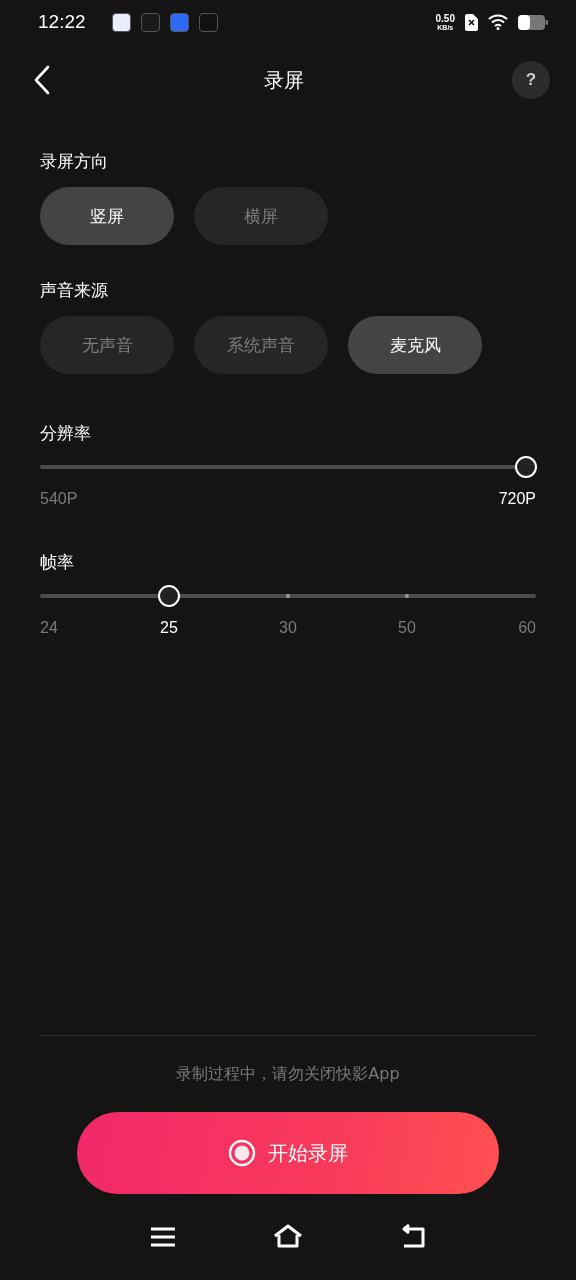  What do you see at coordinates (407, 628) in the screenshot?
I see `slider-label: 50` at bounding box center [407, 628].